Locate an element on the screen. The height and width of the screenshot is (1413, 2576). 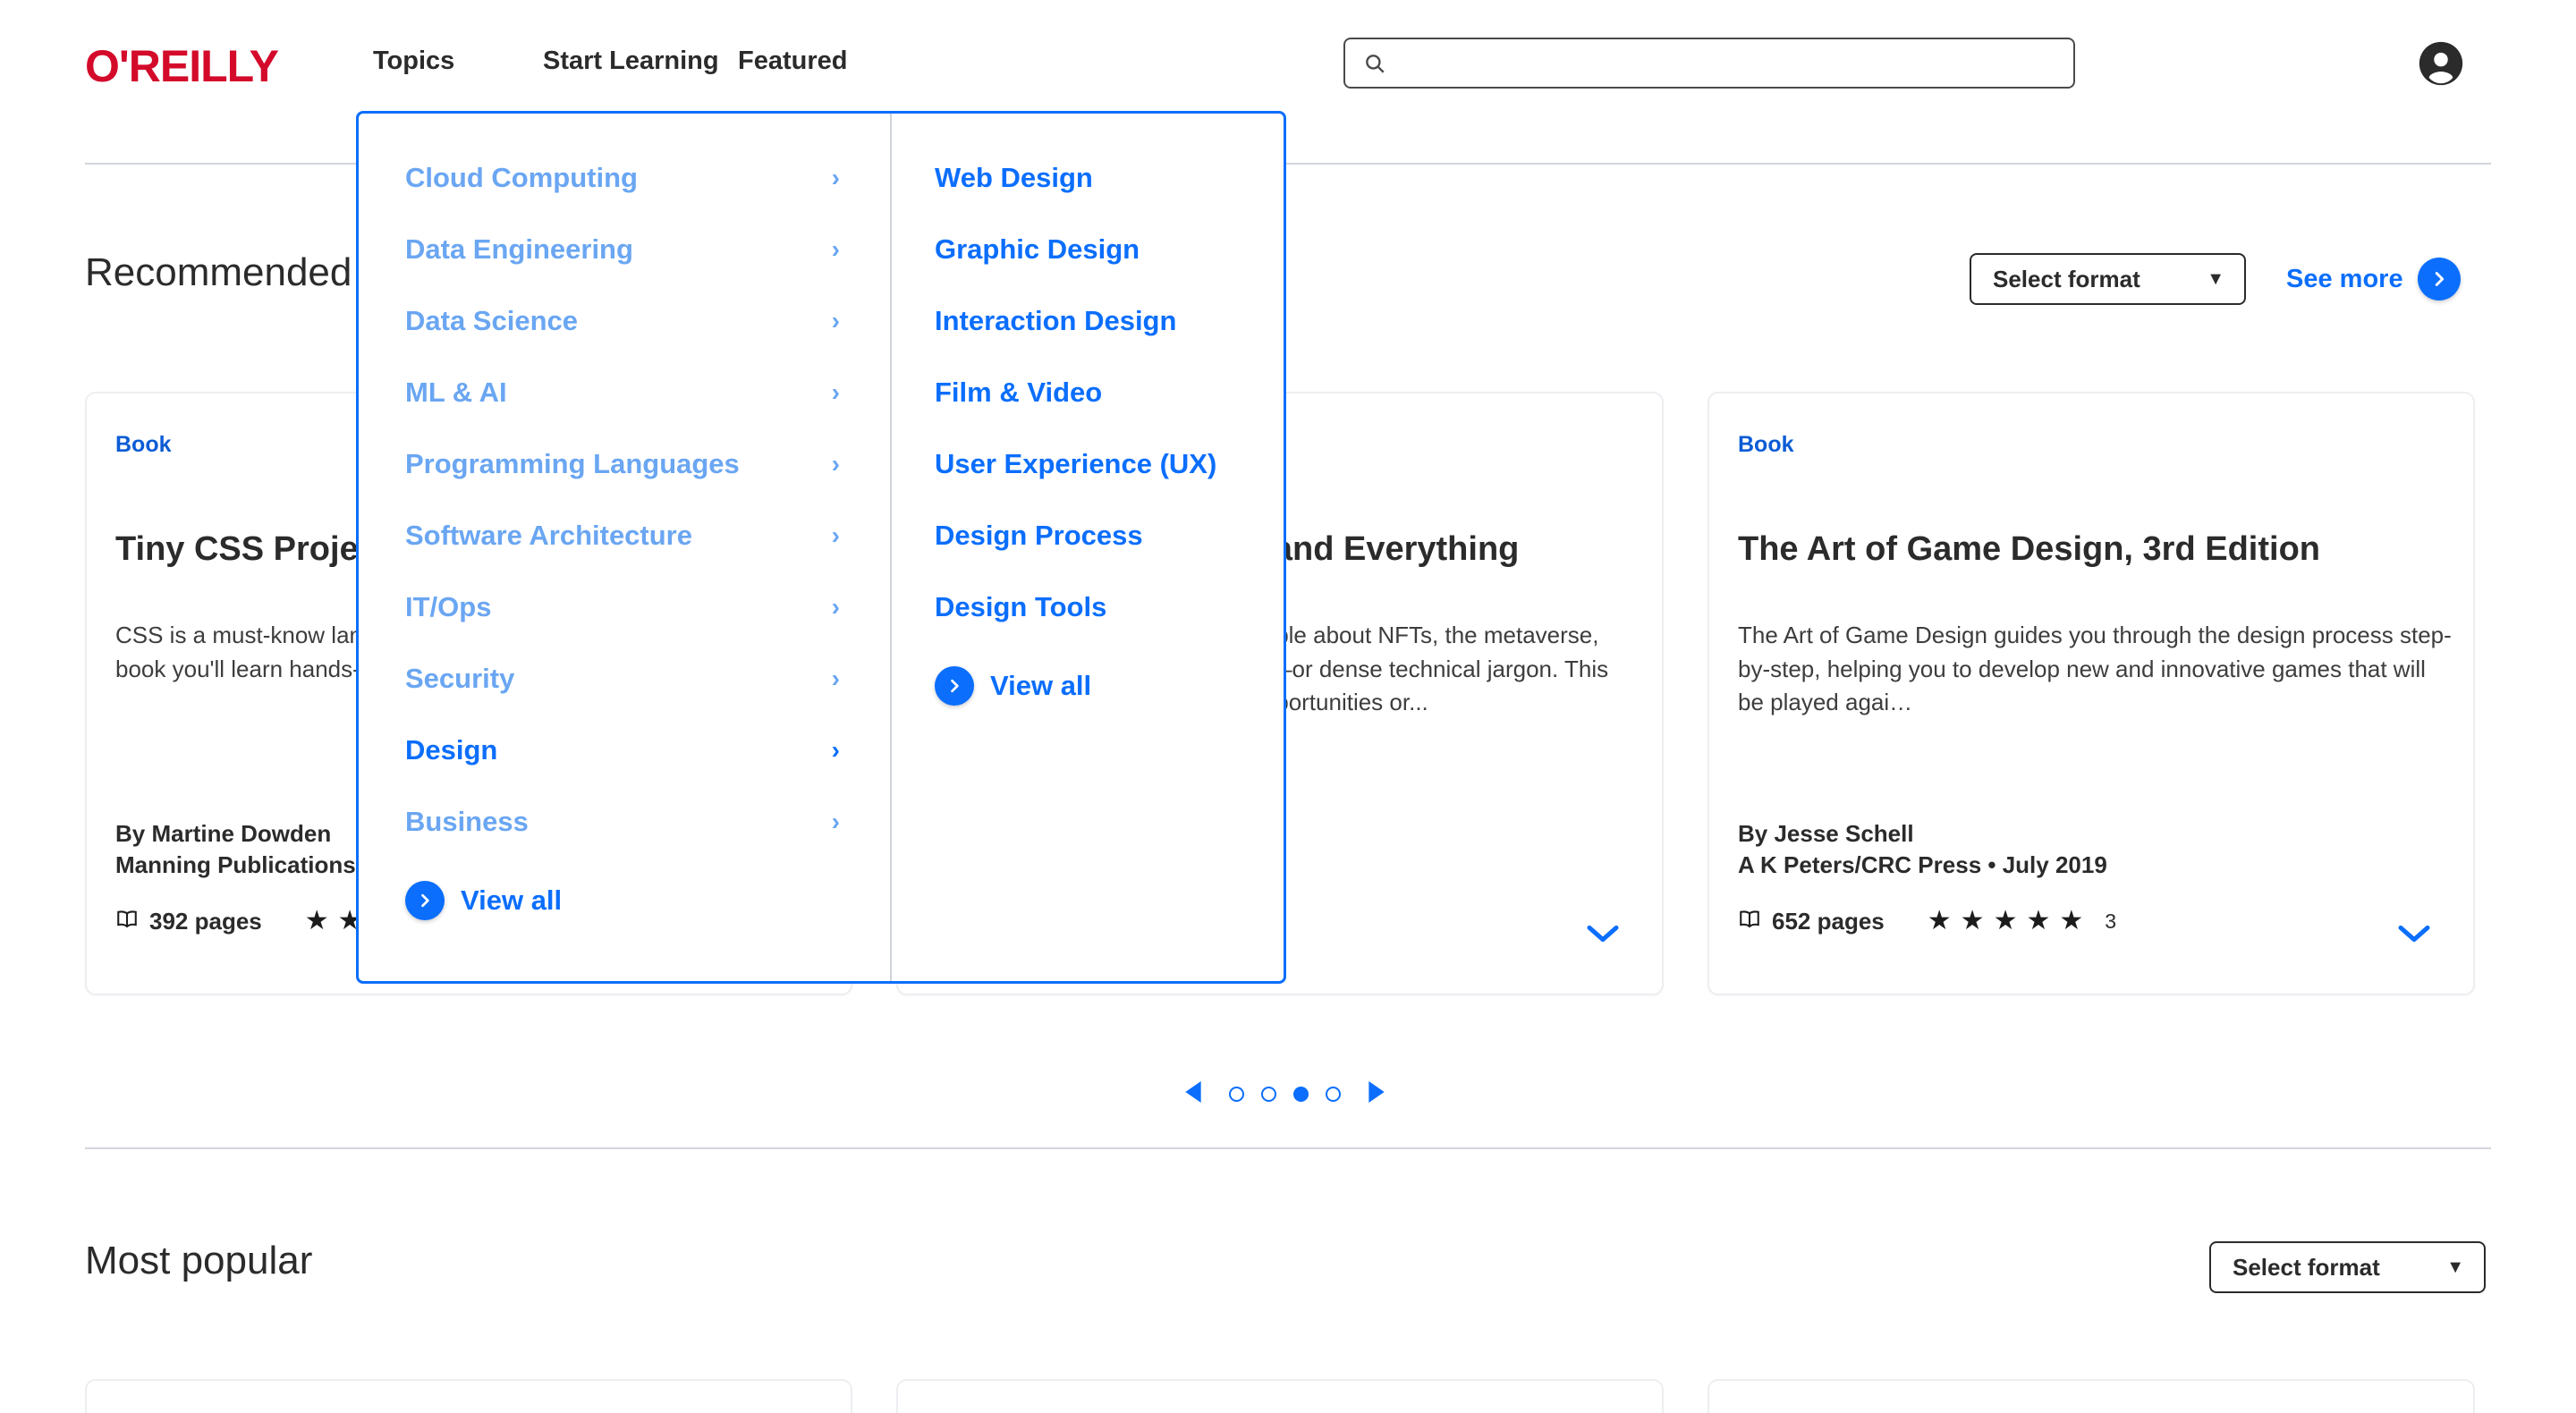
mega-menu-subitem-user-experience-ux: User Experience (UX) is located at coordinates (1088, 464).